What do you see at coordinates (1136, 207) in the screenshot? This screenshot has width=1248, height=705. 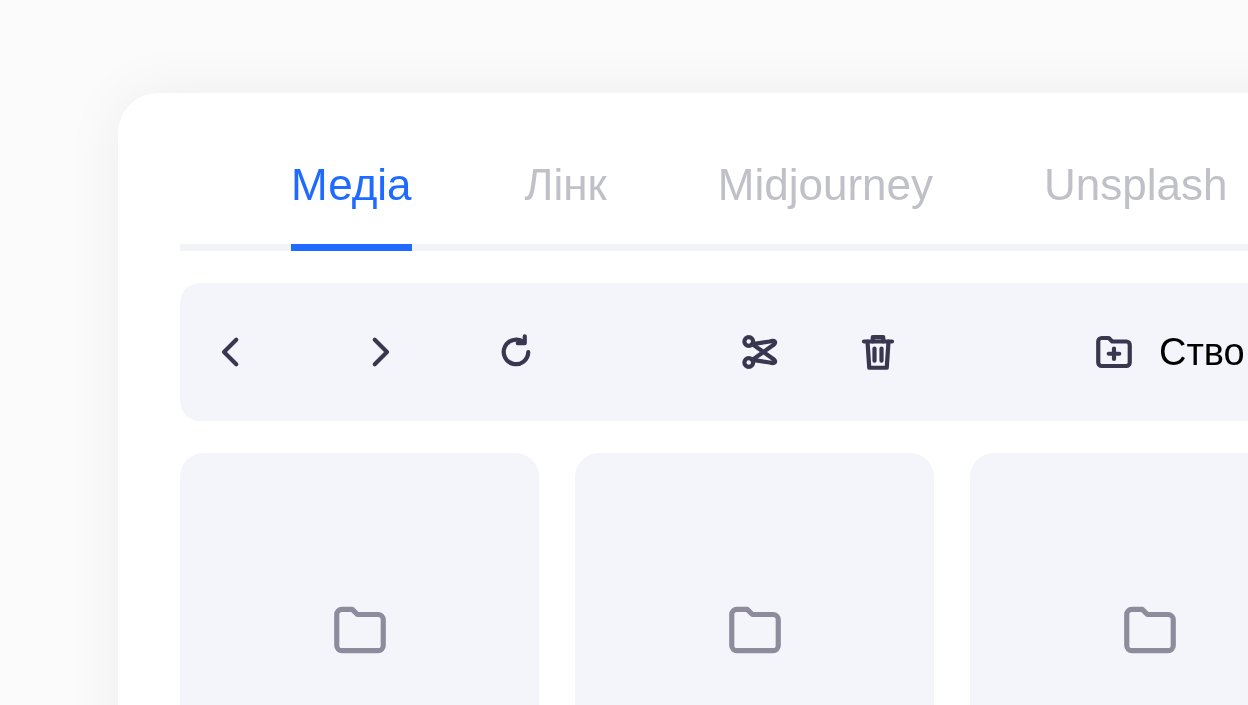 I see `tab: Unsplash` at bounding box center [1136, 207].